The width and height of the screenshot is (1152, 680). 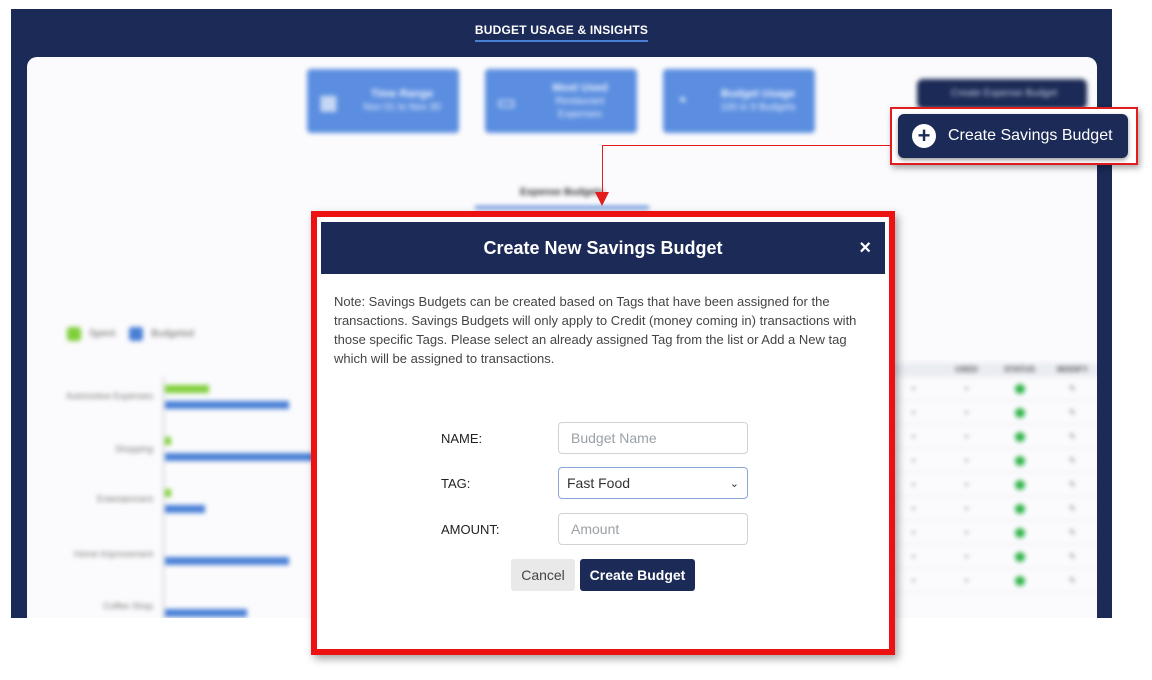 What do you see at coordinates (681, 101) in the screenshot?
I see `pie-chart-icon: ◔` at bounding box center [681, 101].